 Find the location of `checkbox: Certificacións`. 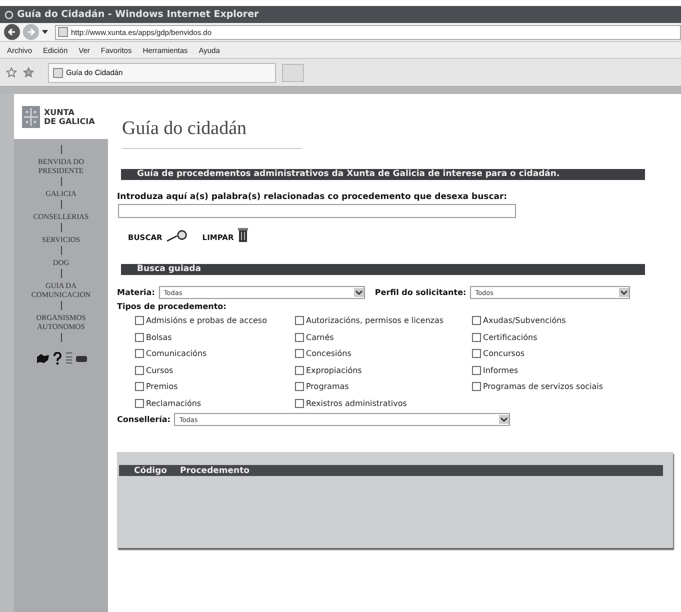

checkbox: Certificacións is located at coordinates (562, 337).